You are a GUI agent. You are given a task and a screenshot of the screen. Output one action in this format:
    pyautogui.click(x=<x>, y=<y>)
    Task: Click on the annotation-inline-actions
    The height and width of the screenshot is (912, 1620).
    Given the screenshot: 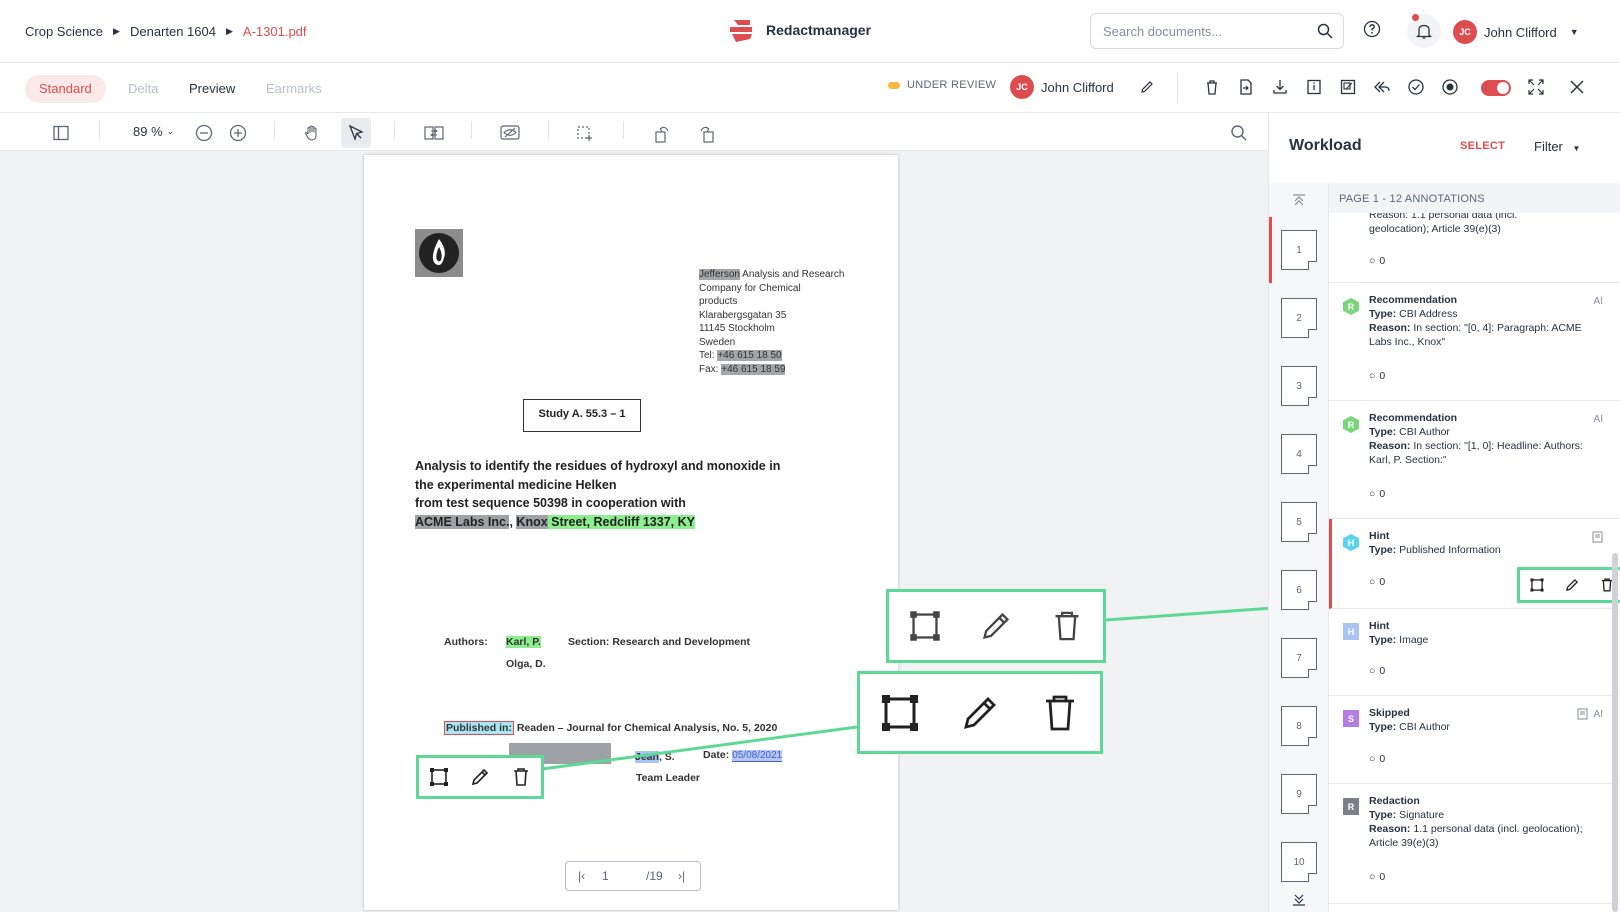 What is the action you would take?
    pyautogui.click(x=1568, y=585)
    